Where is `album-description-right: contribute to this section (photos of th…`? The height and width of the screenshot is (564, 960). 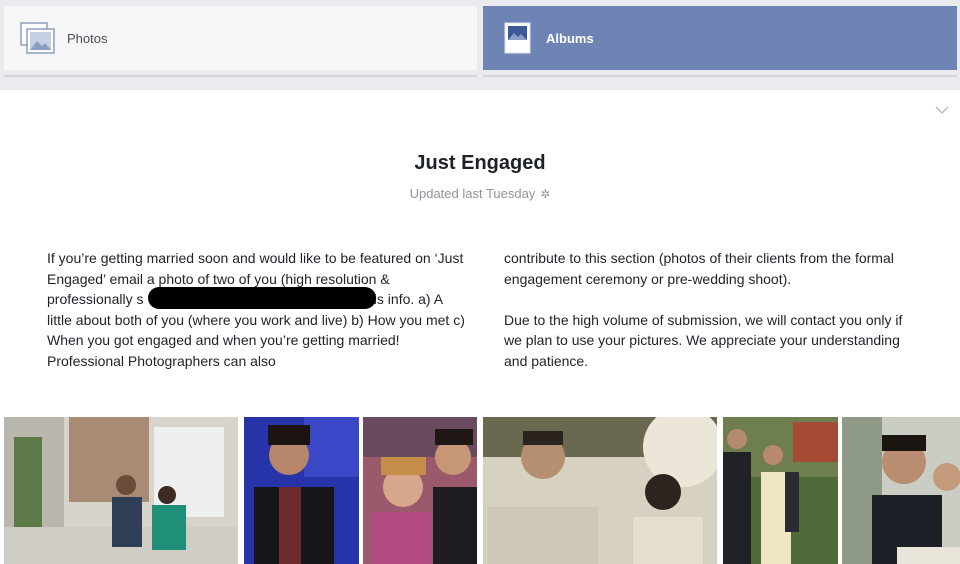 album-description-right: contribute to this section (photos of th… is located at coordinates (714, 320).